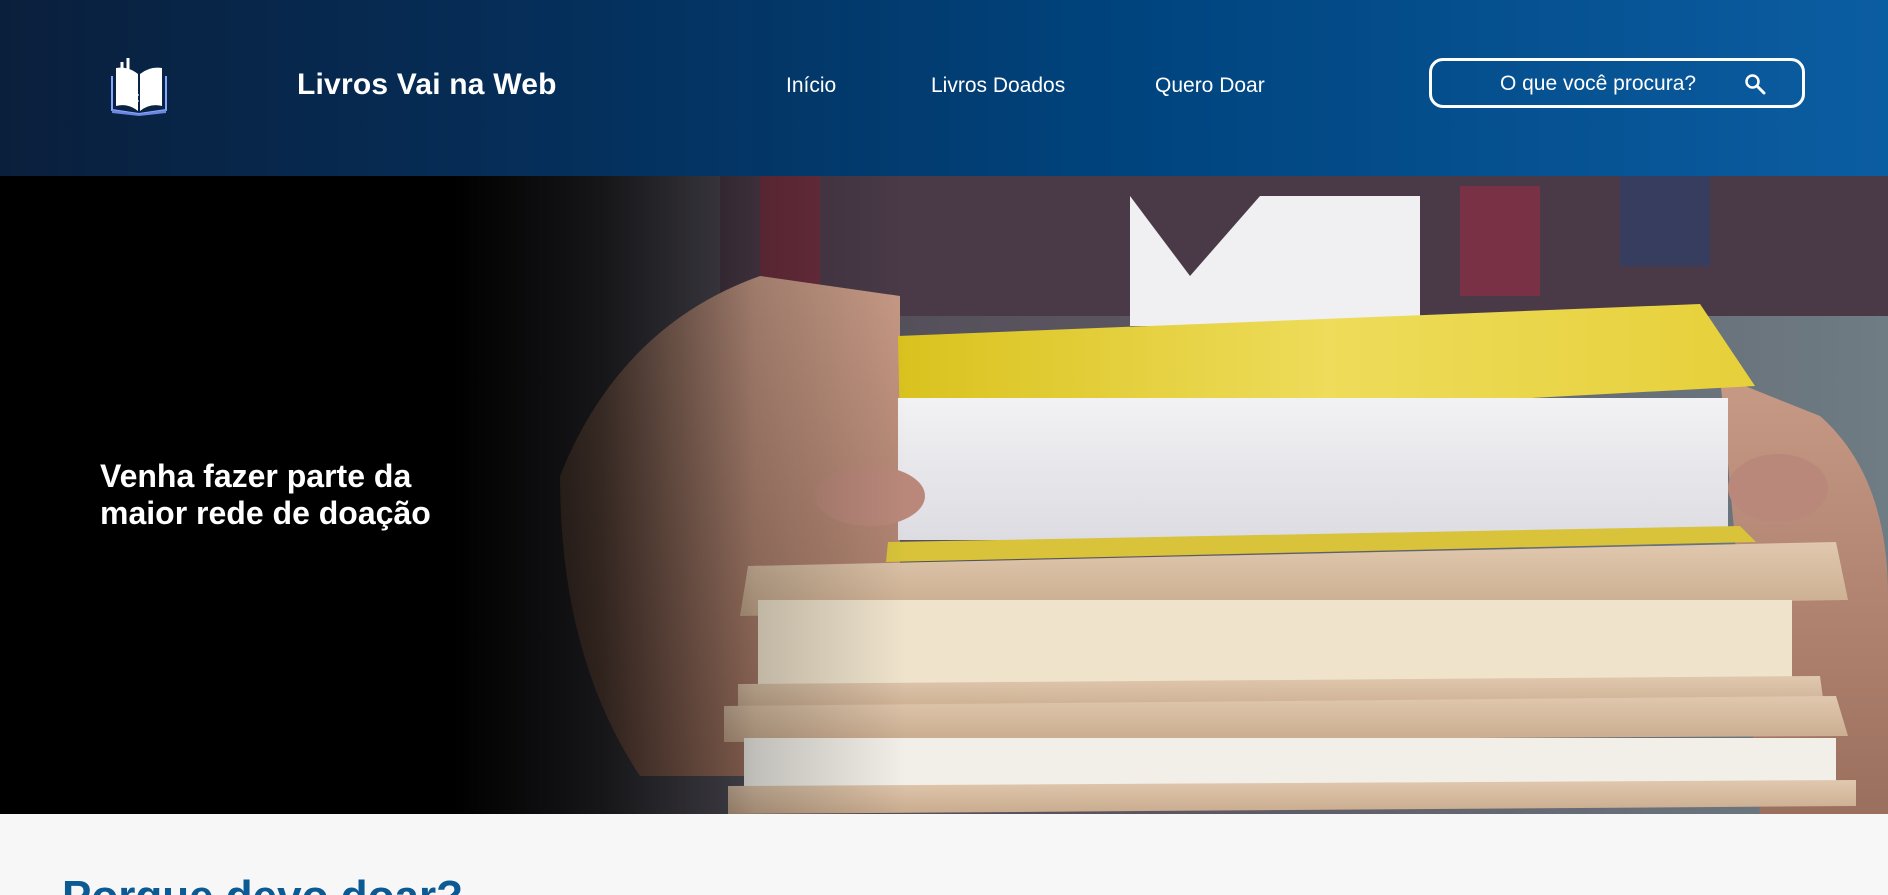  Describe the element at coordinates (262, 883) in the screenshot. I see `section-title: Porque devo doar?` at that location.